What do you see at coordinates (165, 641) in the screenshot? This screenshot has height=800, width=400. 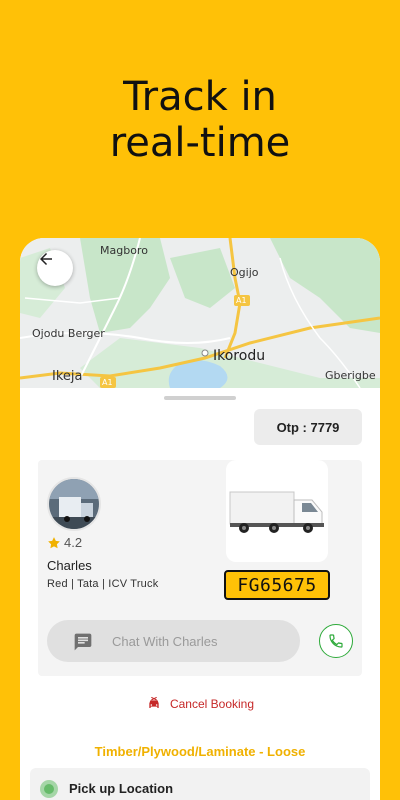 I see `chat-placeholder: Chat With Charles` at bounding box center [165, 641].